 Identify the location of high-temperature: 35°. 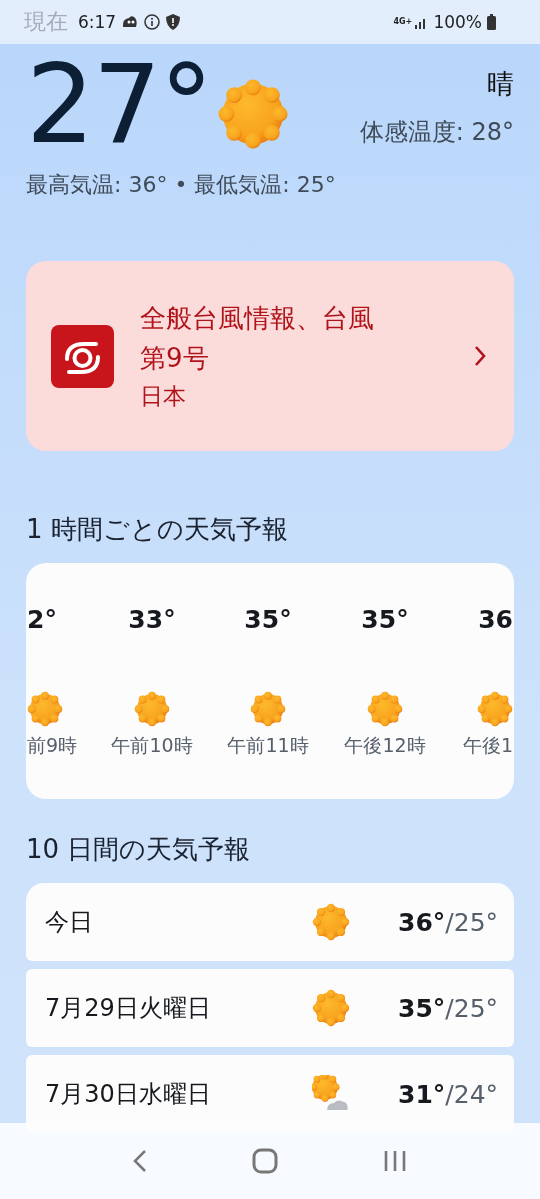
(422, 1008).